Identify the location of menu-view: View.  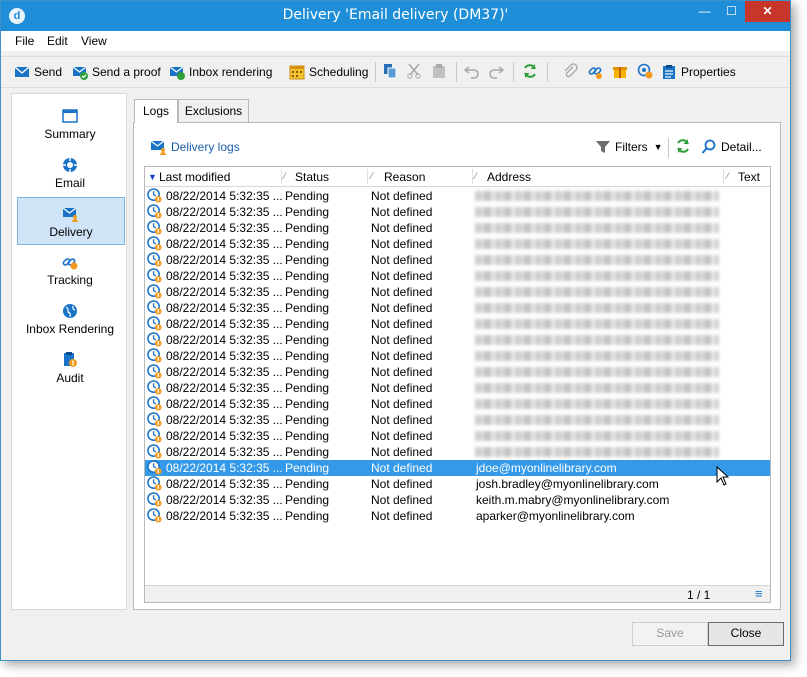
(94, 41).